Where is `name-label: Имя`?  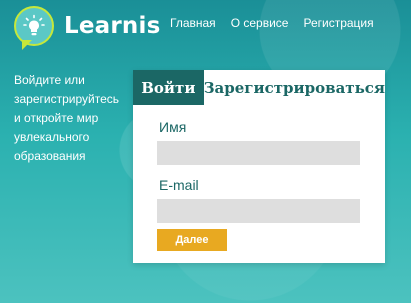
name-label: Имя is located at coordinates (173, 127).